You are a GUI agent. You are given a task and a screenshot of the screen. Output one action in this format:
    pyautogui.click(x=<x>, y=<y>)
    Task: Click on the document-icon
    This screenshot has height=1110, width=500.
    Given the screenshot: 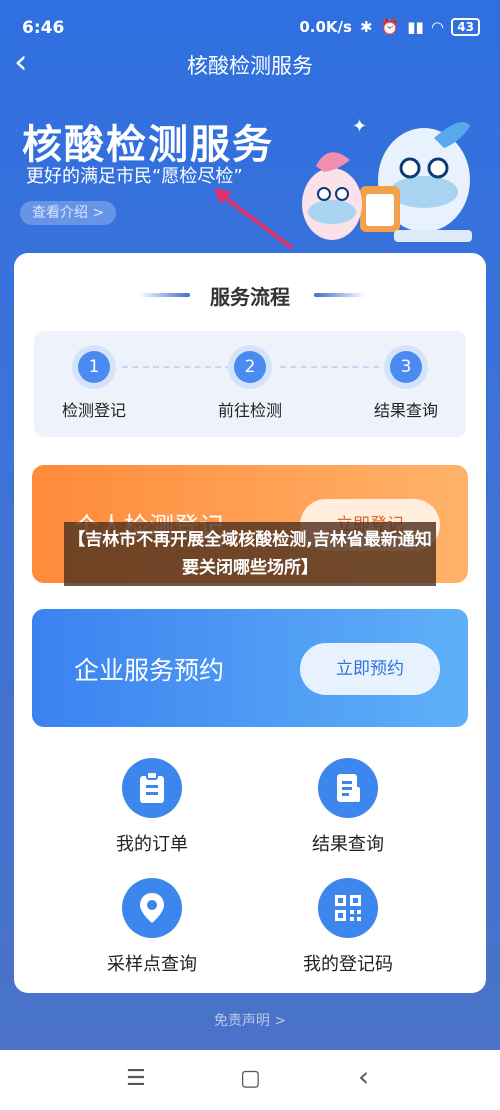 What is the action you would take?
    pyautogui.click(x=348, y=788)
    